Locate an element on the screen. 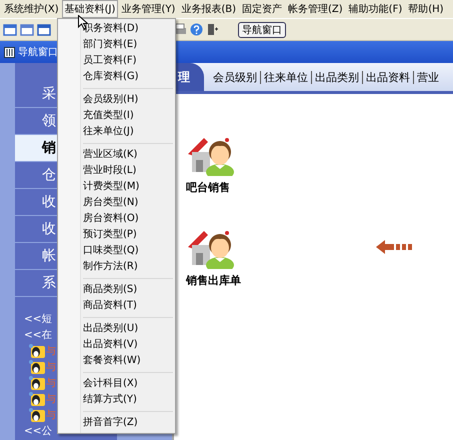 The image size is (453, 440). menu-entry: 员工资料(F) is located at coordinates (116, 61).